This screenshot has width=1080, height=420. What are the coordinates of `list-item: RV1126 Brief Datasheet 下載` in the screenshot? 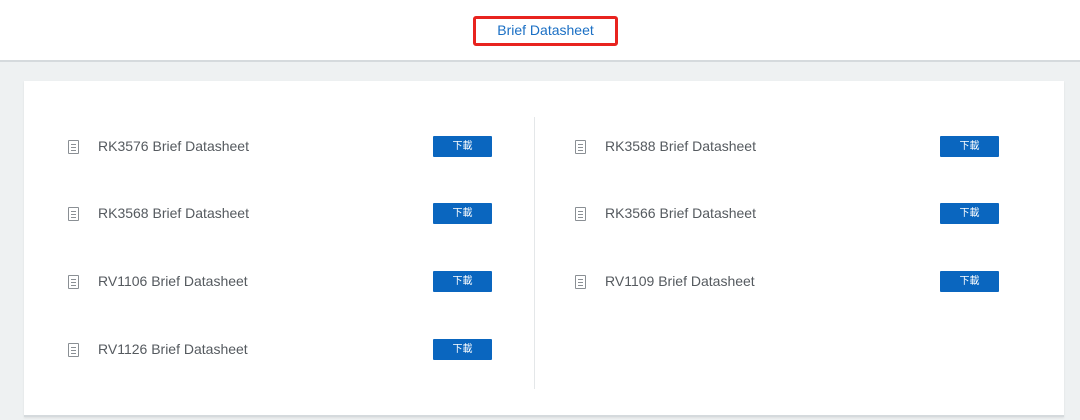 It's located at (303, 350).